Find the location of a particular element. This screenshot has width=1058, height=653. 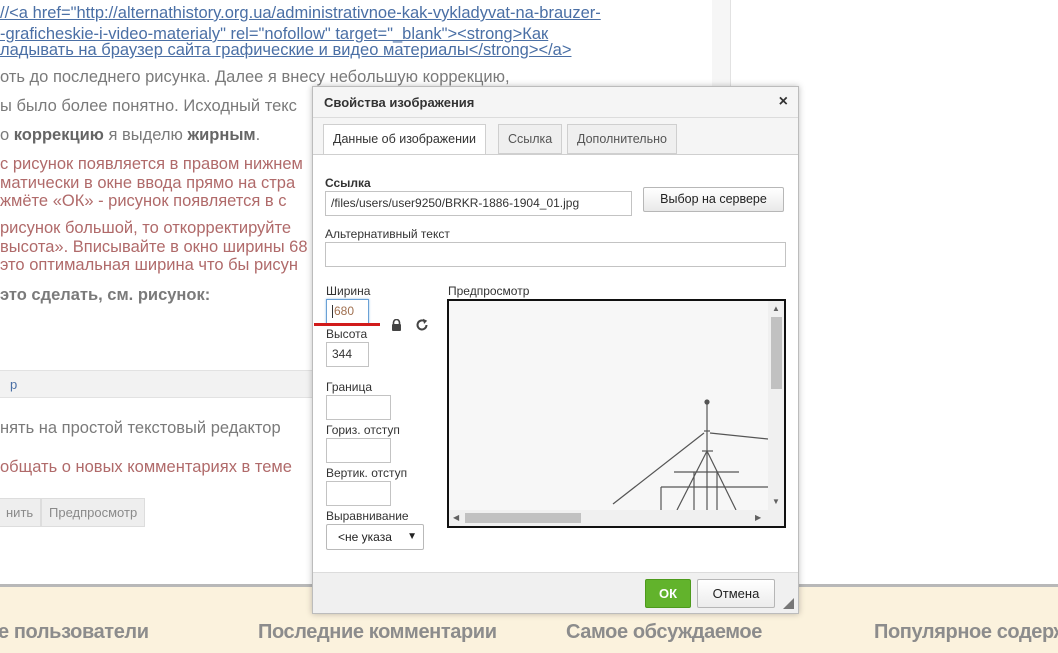

preview-button: Предпросмотр is located at coordinates (93, 512).